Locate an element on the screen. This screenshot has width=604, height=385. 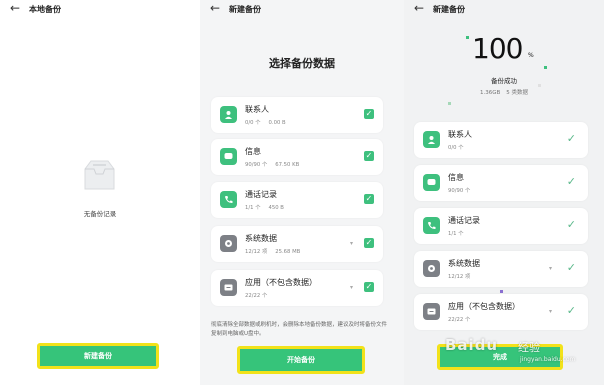
item-meta: 0/0 个 0.00 B is located at coordinates (265, 123).